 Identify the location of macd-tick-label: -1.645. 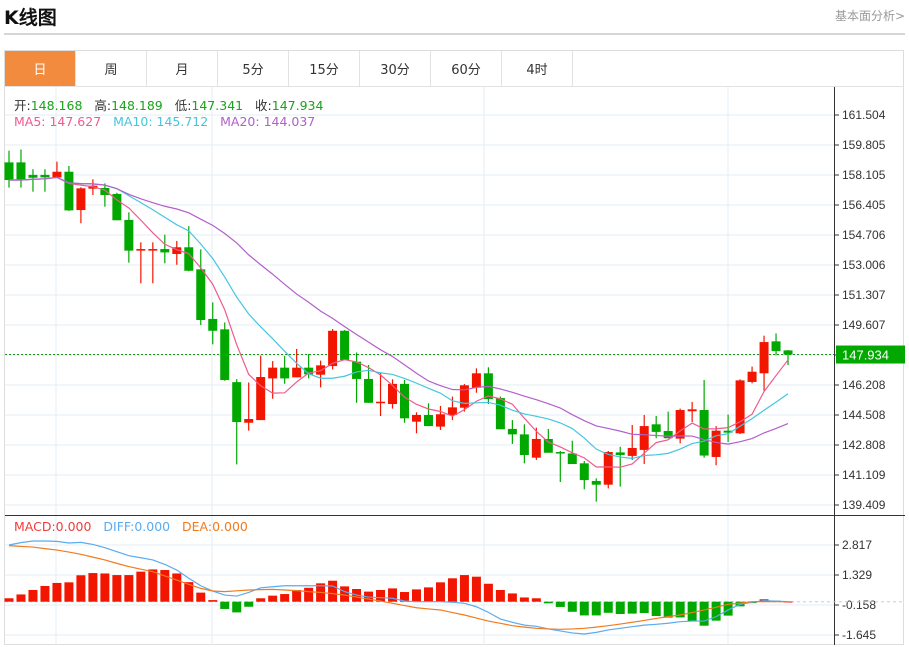
(859, 635).